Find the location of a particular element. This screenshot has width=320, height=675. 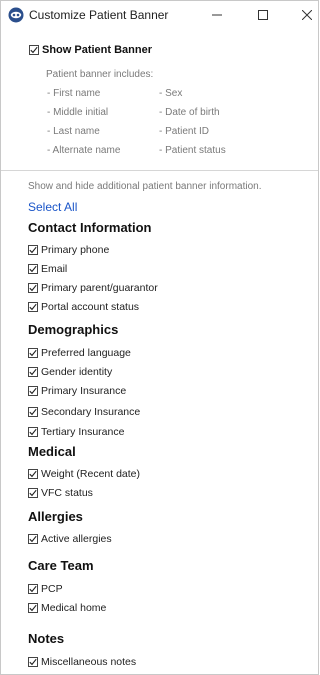

checkbox-label: Gender identity is located at coordinates (77, 372).